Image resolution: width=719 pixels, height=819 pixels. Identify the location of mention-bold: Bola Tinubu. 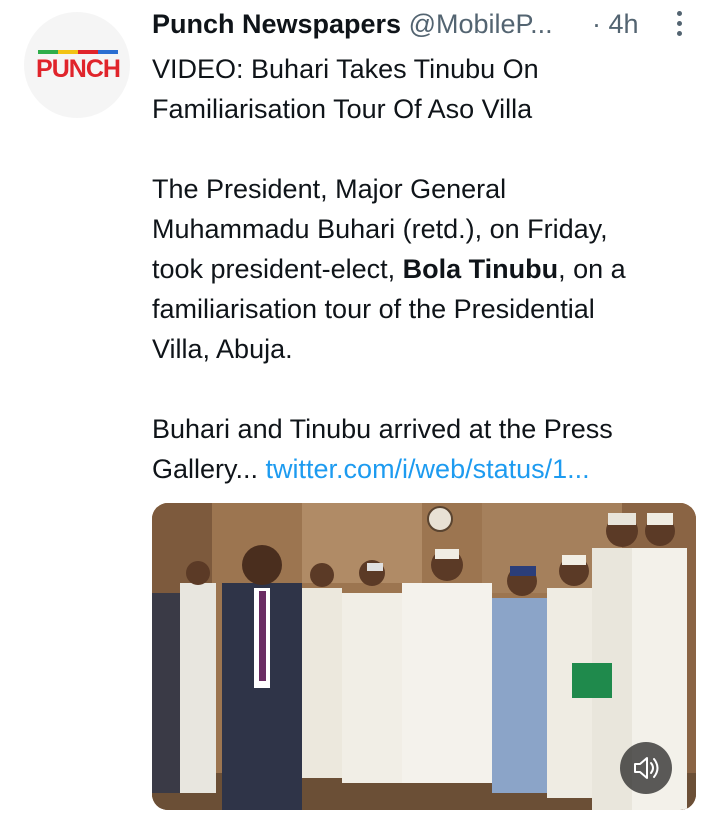
(480, 269).